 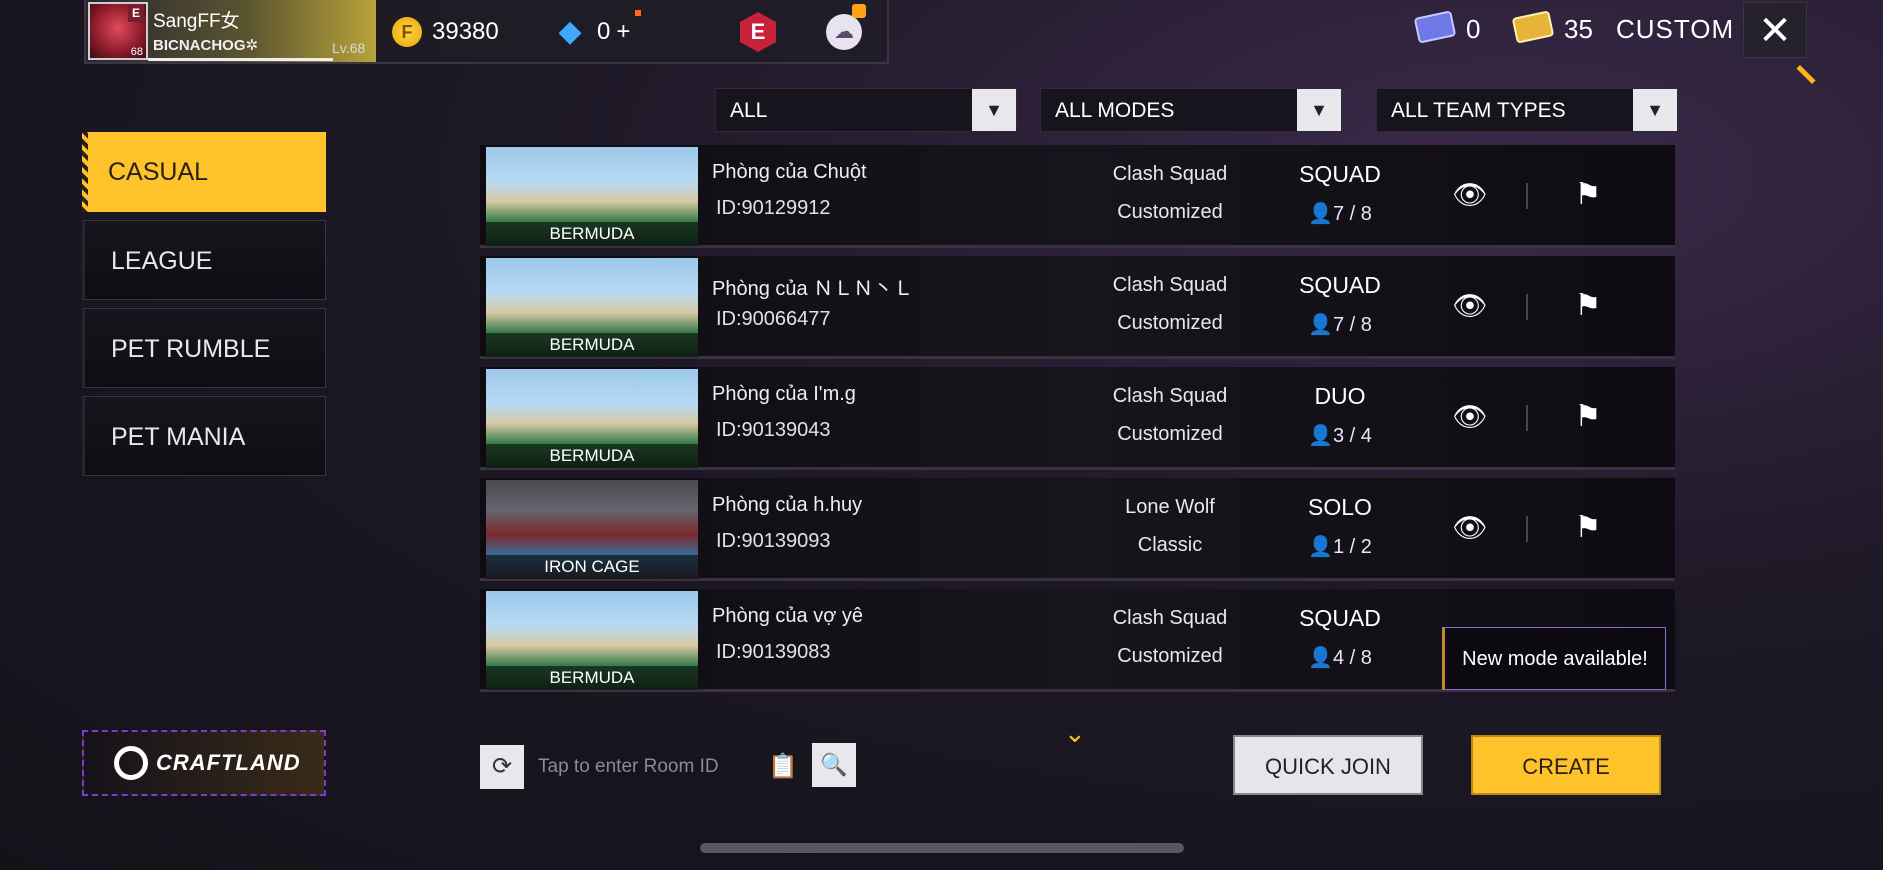 What do you see at coordinates (204, 763) in the screenshot?
I see `craftland-button: CRAFTLAND` at bounding box center [204, 763].